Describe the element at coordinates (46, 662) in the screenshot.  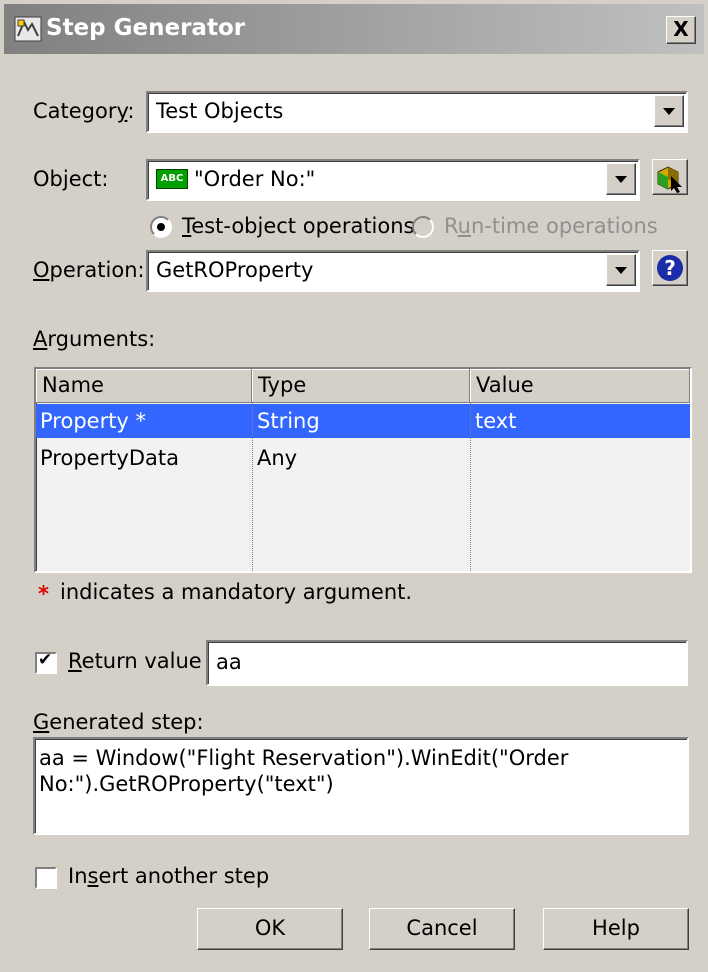
I see `return-value-checkbox` at that location.